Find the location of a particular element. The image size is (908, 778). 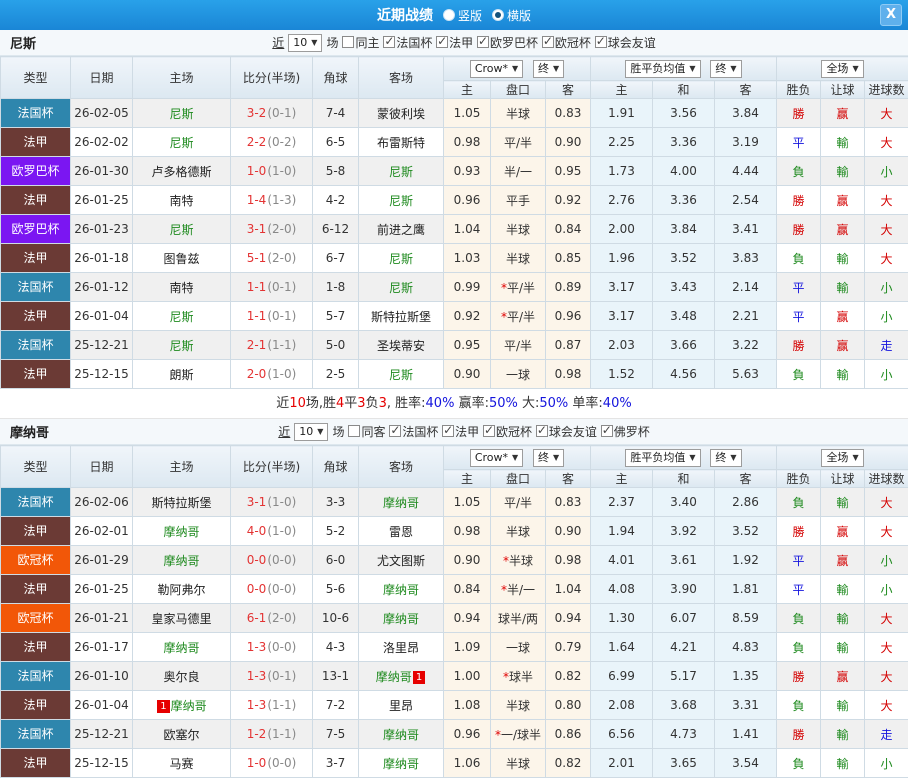

score-cell: 1-4(1-3) is located at coordinates (272, 200).